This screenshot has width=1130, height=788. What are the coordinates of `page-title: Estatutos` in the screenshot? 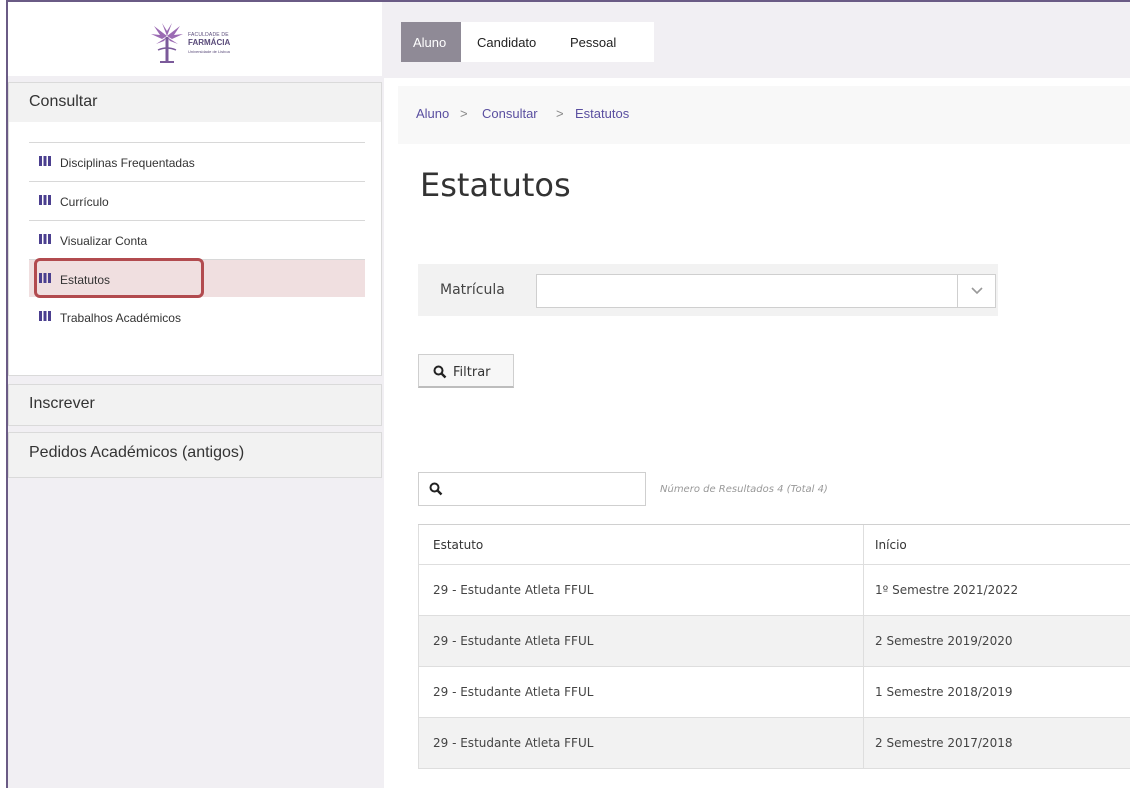 It's located at (495, 185).